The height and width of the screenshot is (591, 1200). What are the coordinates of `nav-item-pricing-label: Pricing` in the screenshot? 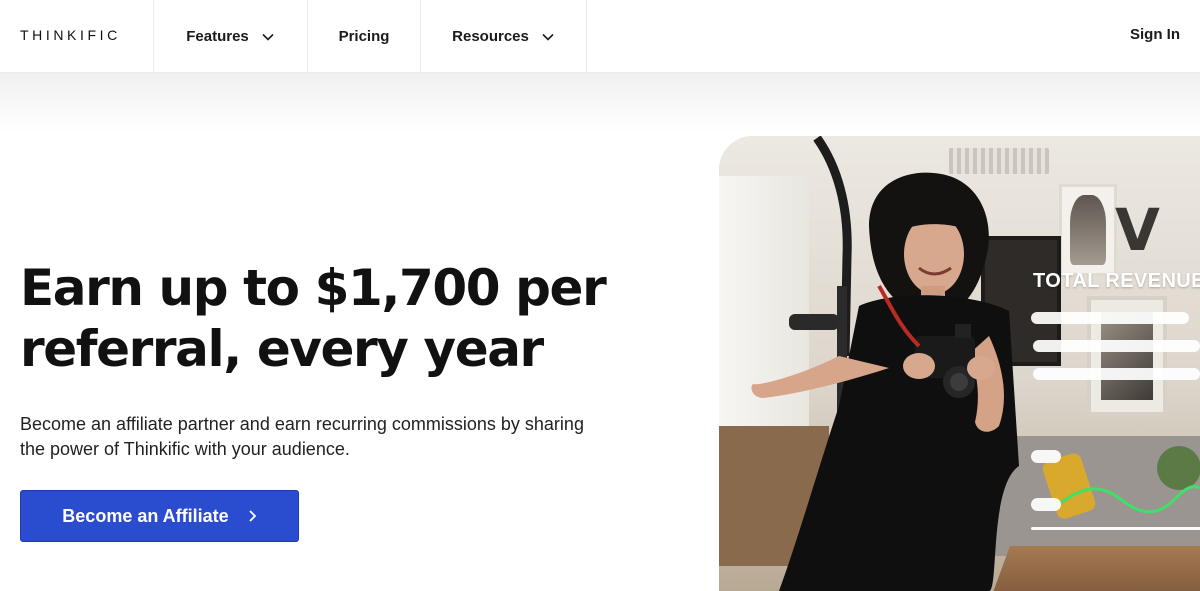 It's located at (364, 36).